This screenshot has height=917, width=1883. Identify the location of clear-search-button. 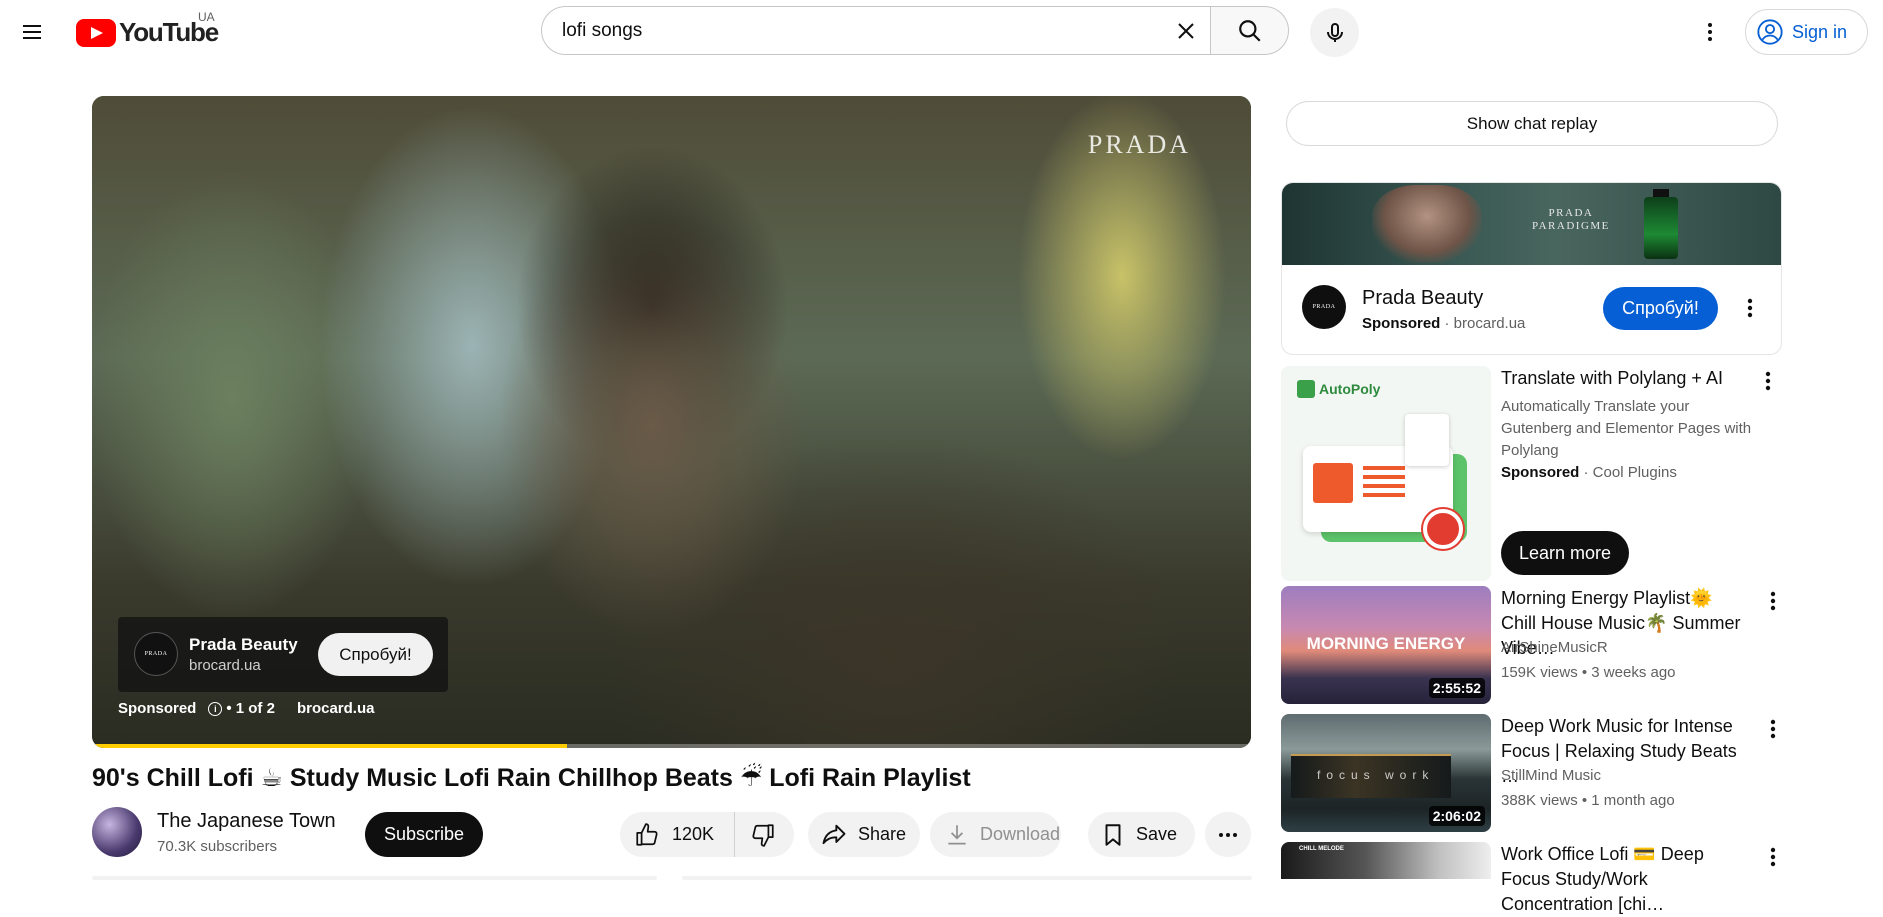
(1186, 31).